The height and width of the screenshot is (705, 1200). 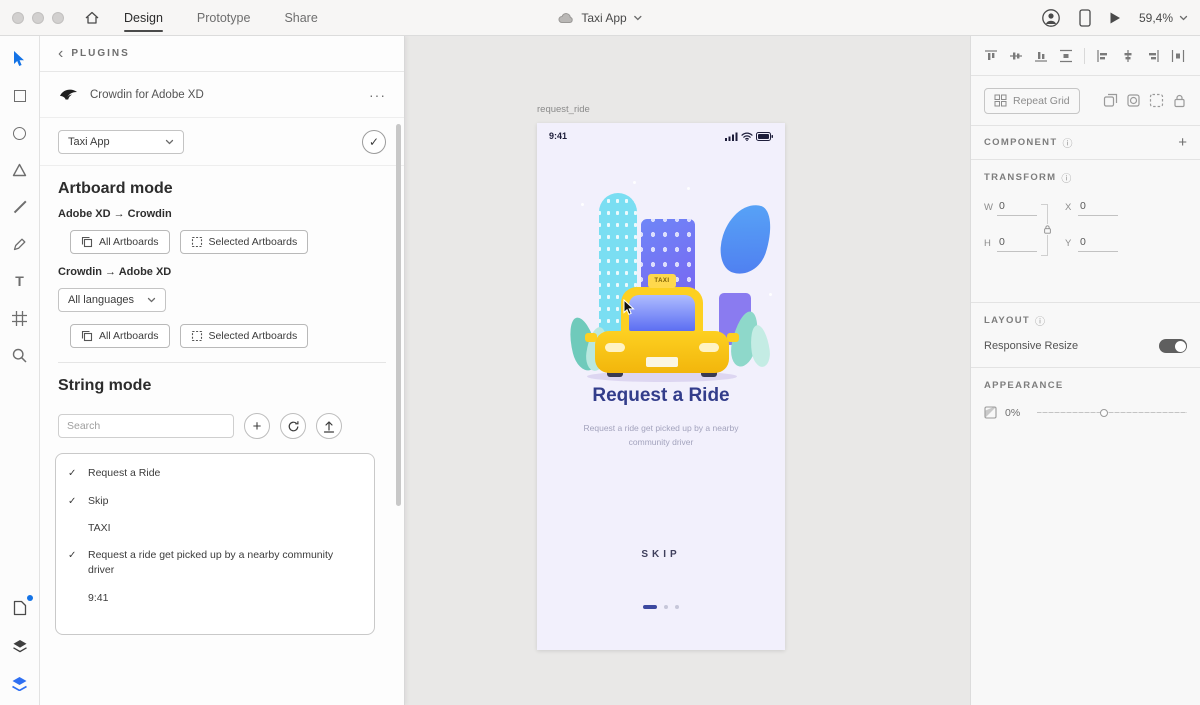 I want to click on distribute-vertical-button, so click(x=1066, y=56).